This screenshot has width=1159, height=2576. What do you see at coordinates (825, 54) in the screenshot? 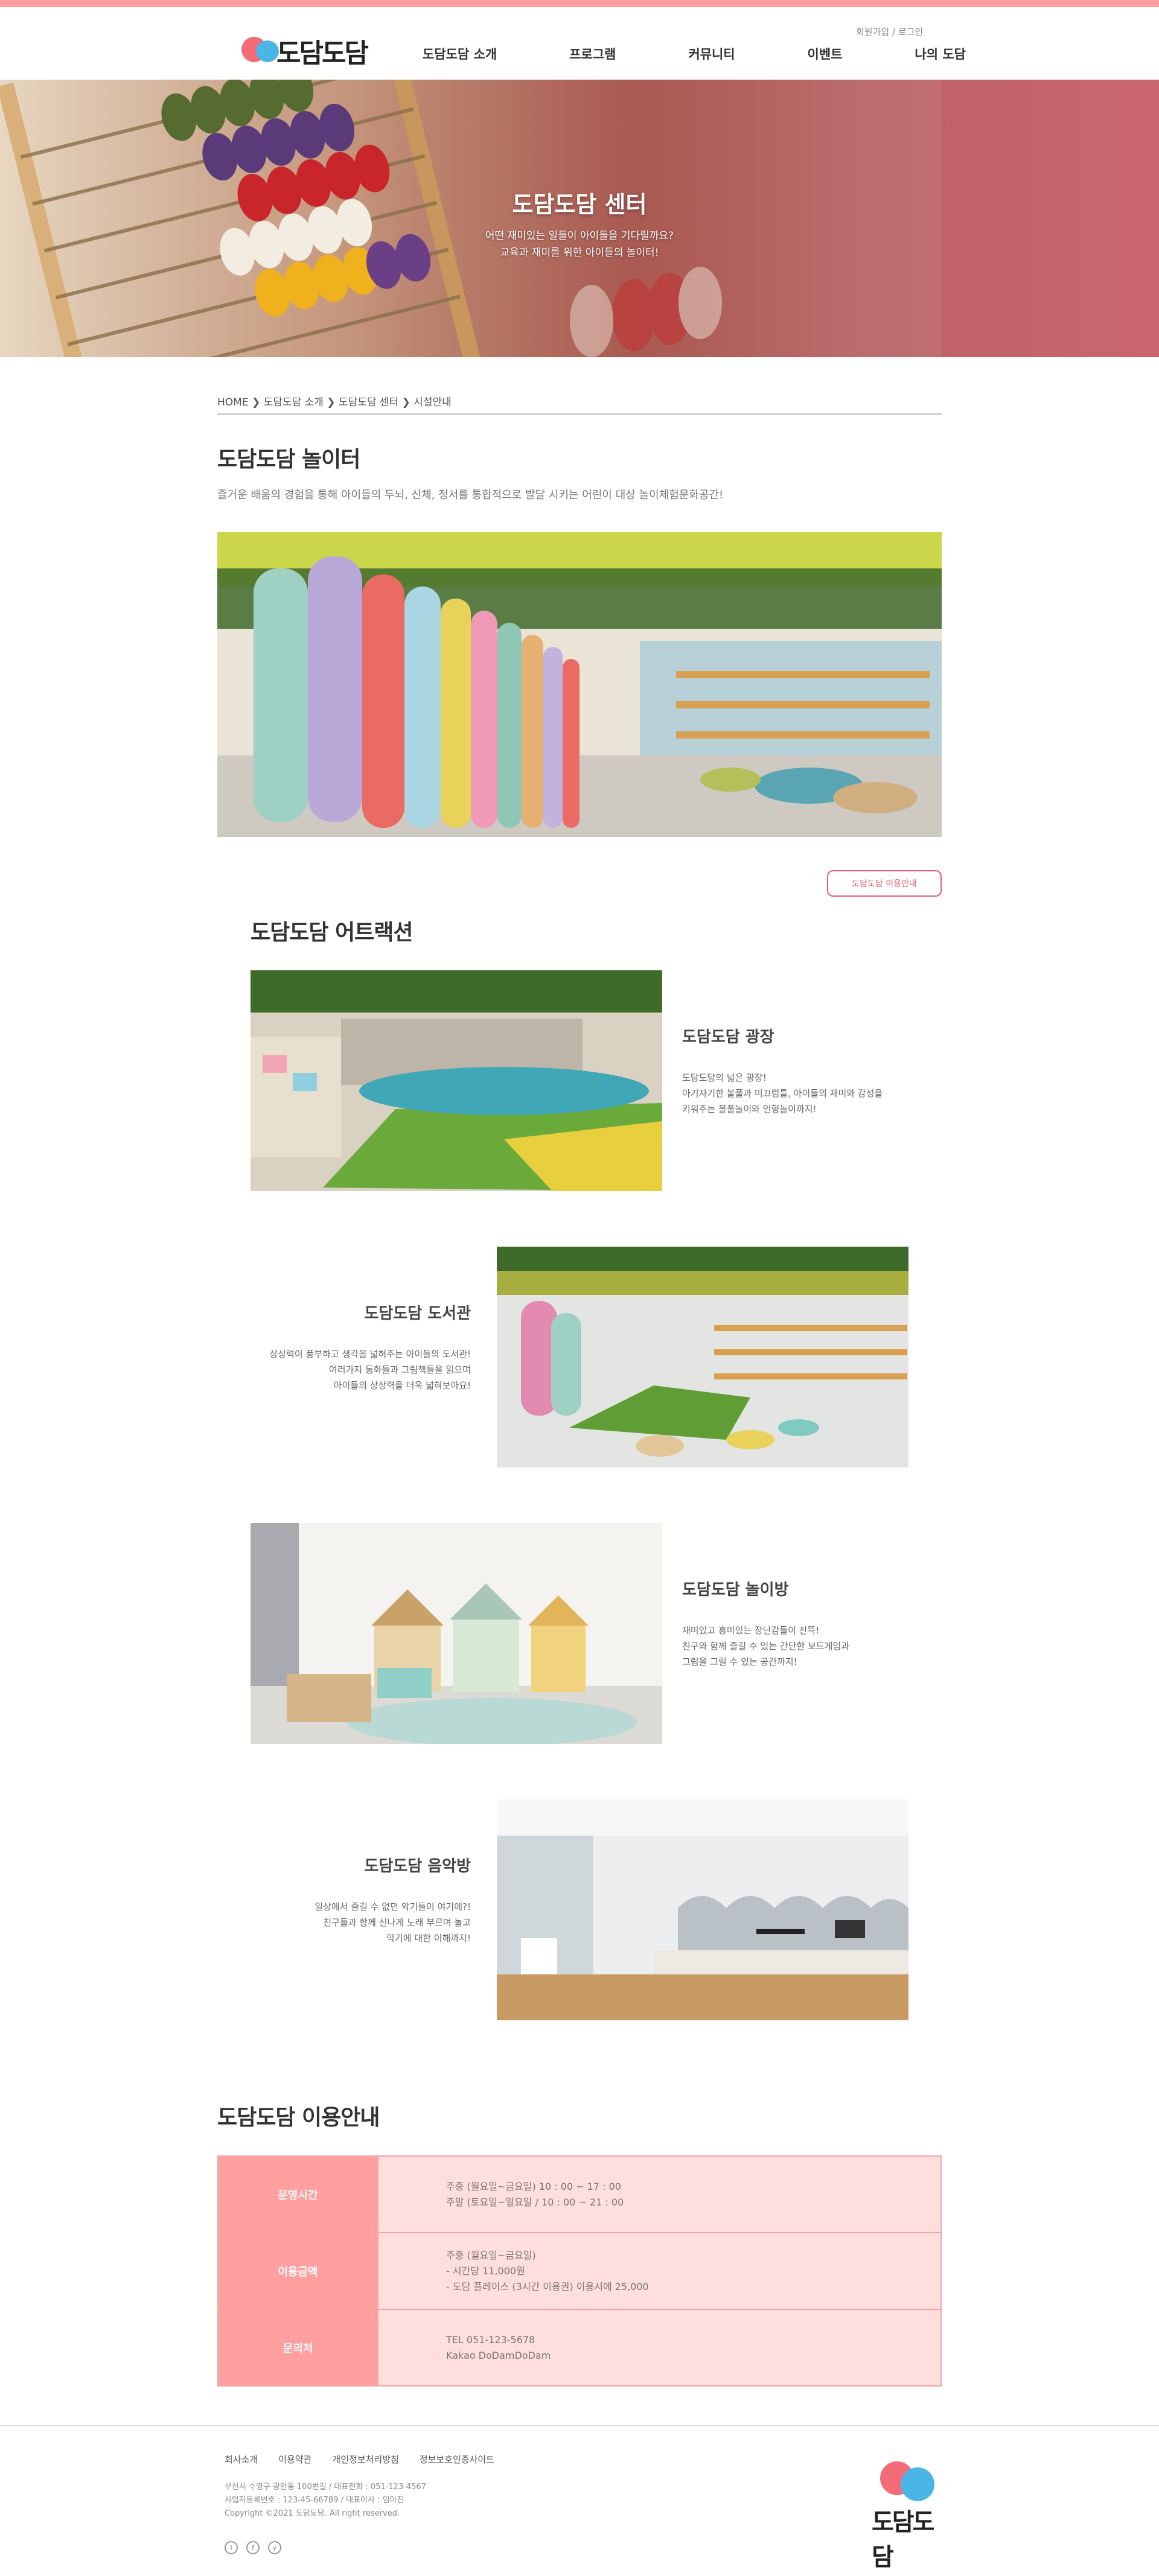
I see `nav-event: 이벤트` at bounding box center [825, 54].